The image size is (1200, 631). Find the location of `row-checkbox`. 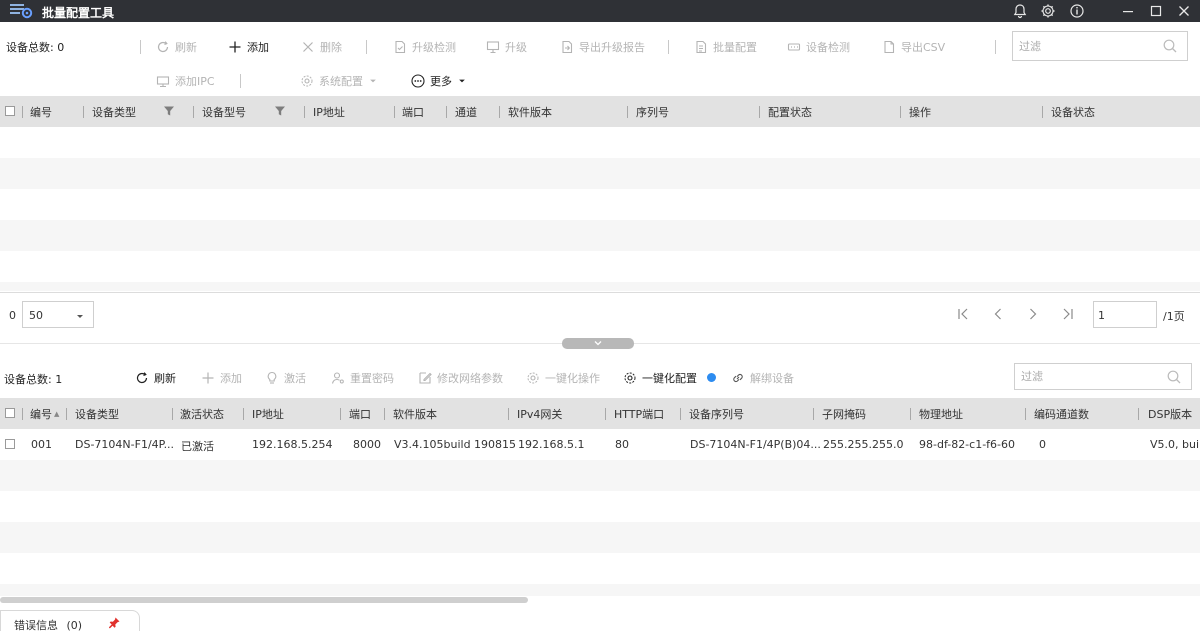

row-checkbox is located at coordinates (10, 444).